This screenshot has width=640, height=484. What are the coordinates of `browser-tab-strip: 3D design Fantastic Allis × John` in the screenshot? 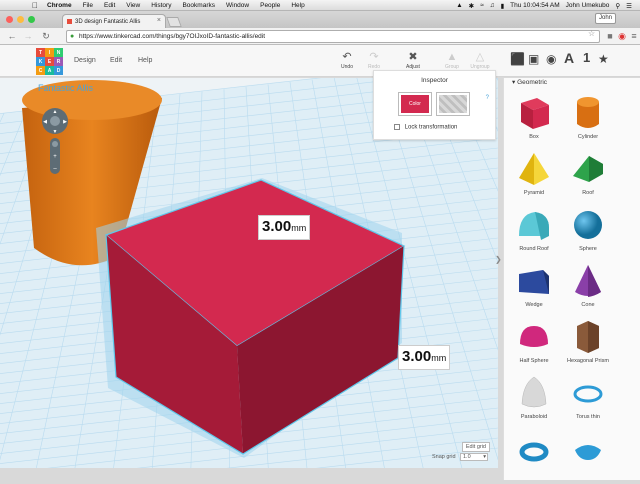 It's located at (320, 19).